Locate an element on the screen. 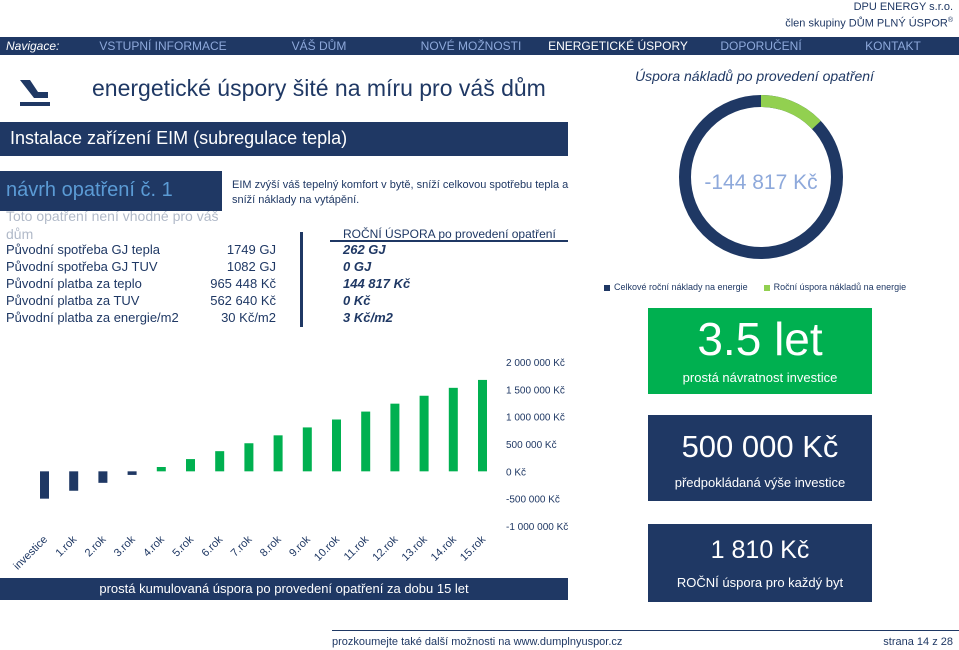 The height and width of the screenshot is (650, 959). investment-kpi: 500 000 Kč předpokládaná výše investice is located at coordinates (760, 458).